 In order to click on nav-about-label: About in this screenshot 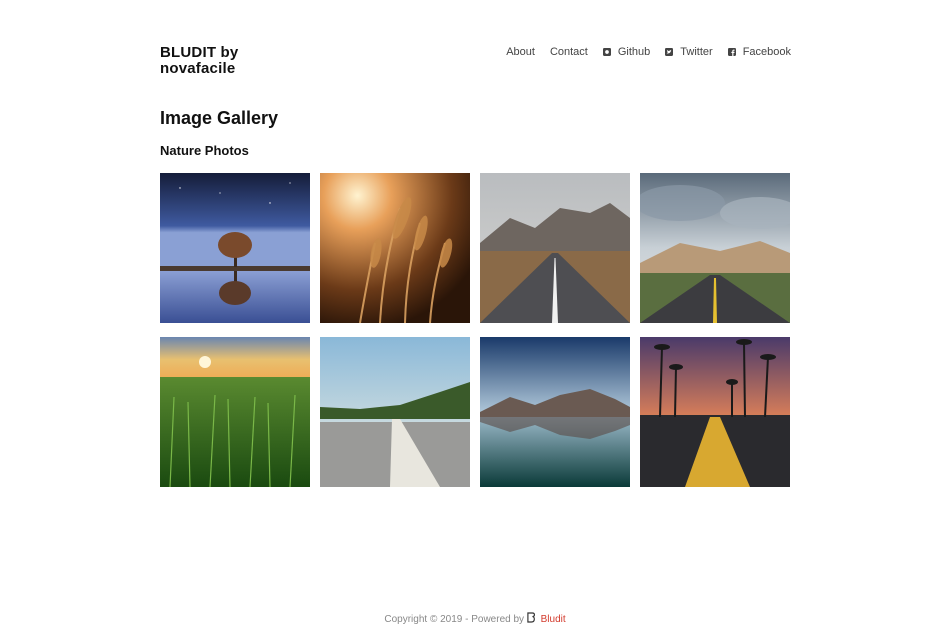, I will do `click(520, 52)`.